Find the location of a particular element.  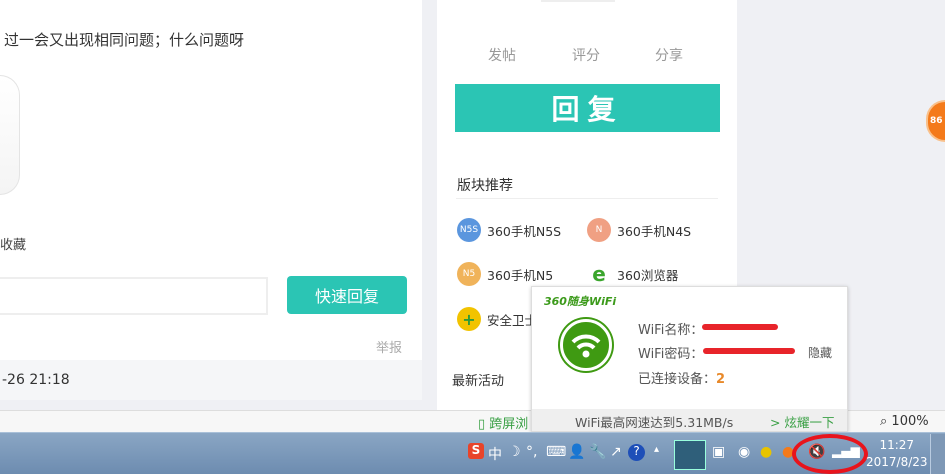

security-icon: ● is located at coordinates (766, 452).